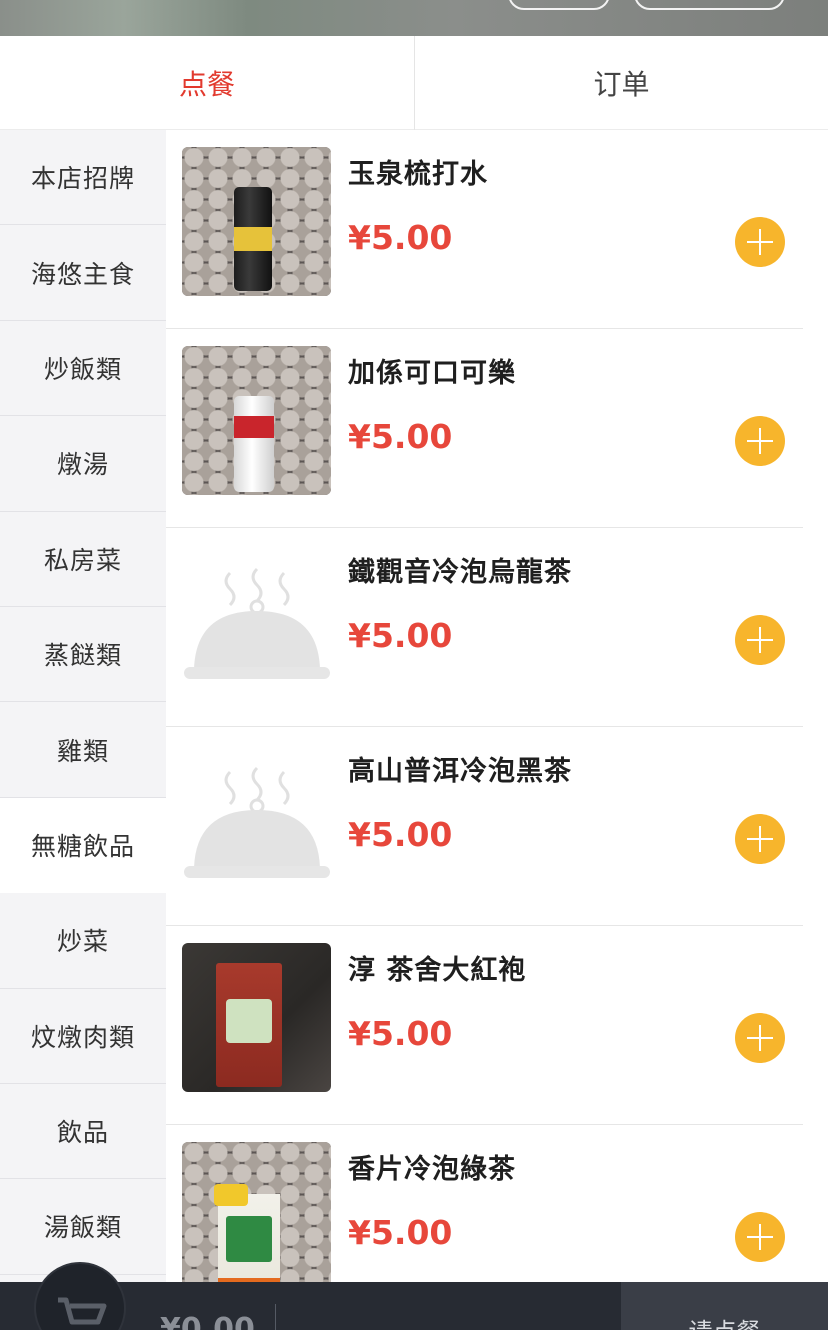 Image resolution: width=828 pixels, height=1330 pixels. I want to click on product-row: 淳 茶舍大紅袍 ¥5.00, so click(484, 1025).